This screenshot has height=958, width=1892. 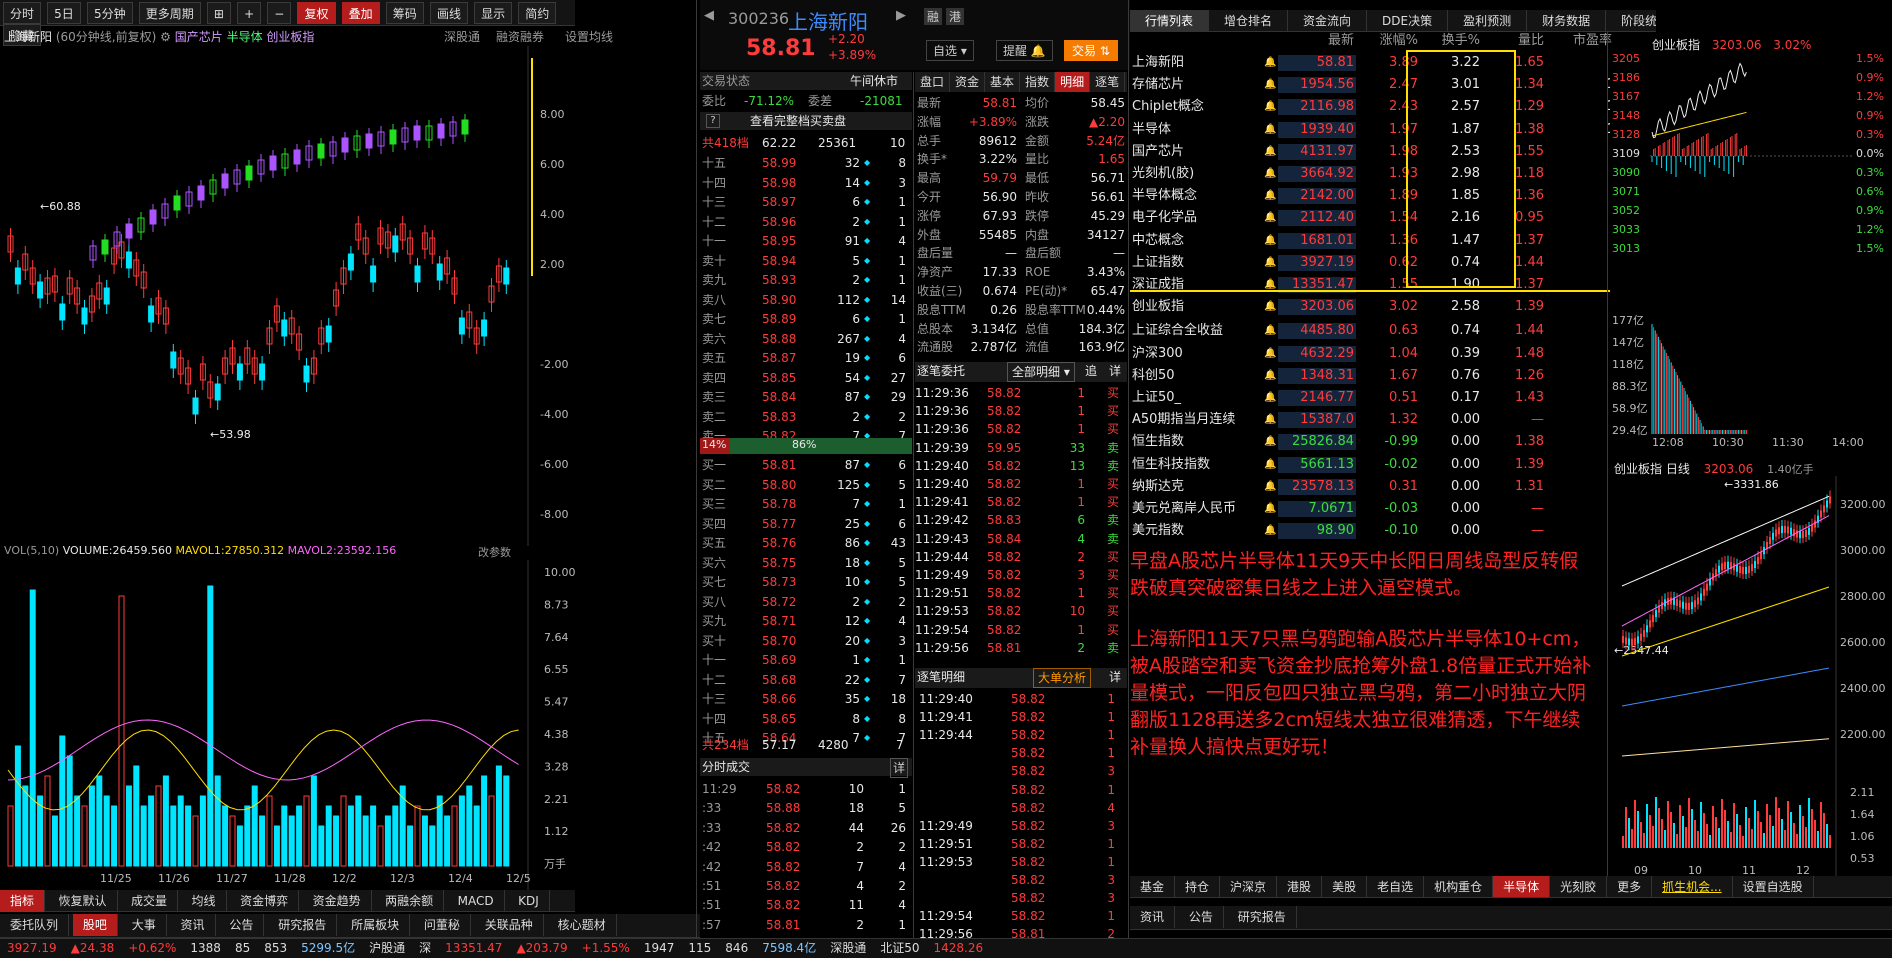 What do you see at coordinates (806, 582) in the screenshot?
I see `buy-level: 买七 58.73 10 ◆ 5` at bounding box center [806, 582].